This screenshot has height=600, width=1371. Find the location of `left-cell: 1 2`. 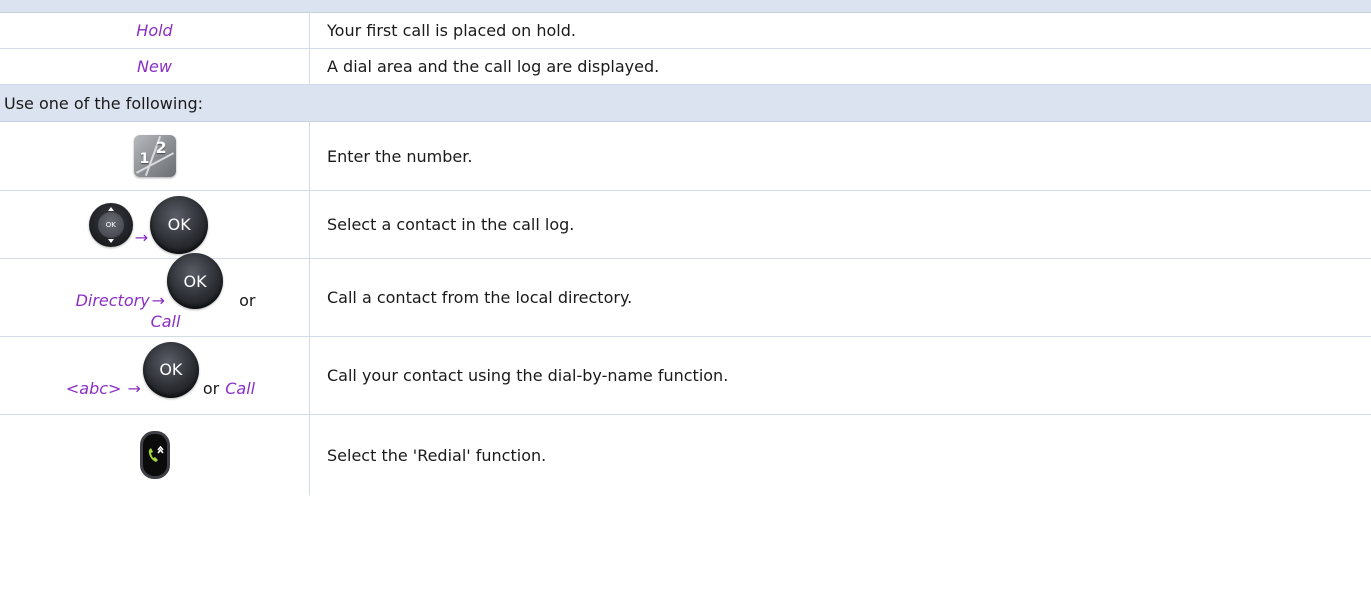

left-cell: 1 2 is located at coordinates (155, 156).